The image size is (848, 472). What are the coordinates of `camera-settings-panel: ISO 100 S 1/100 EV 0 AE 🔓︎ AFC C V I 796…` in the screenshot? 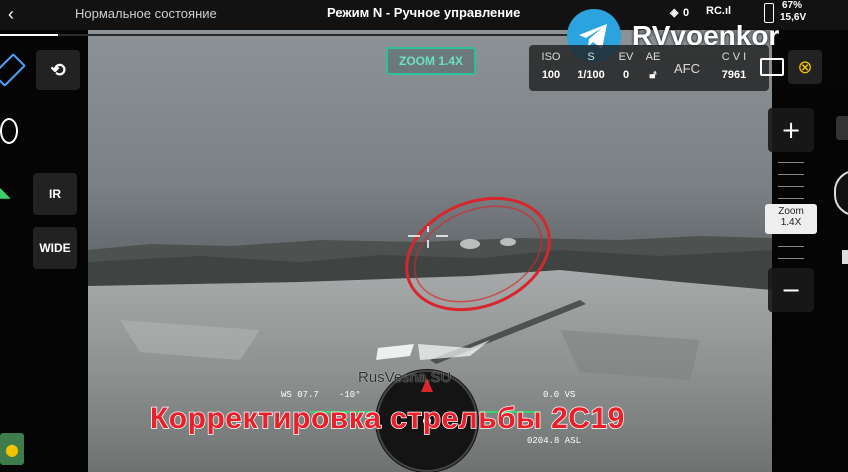 It's located at (649, 68).